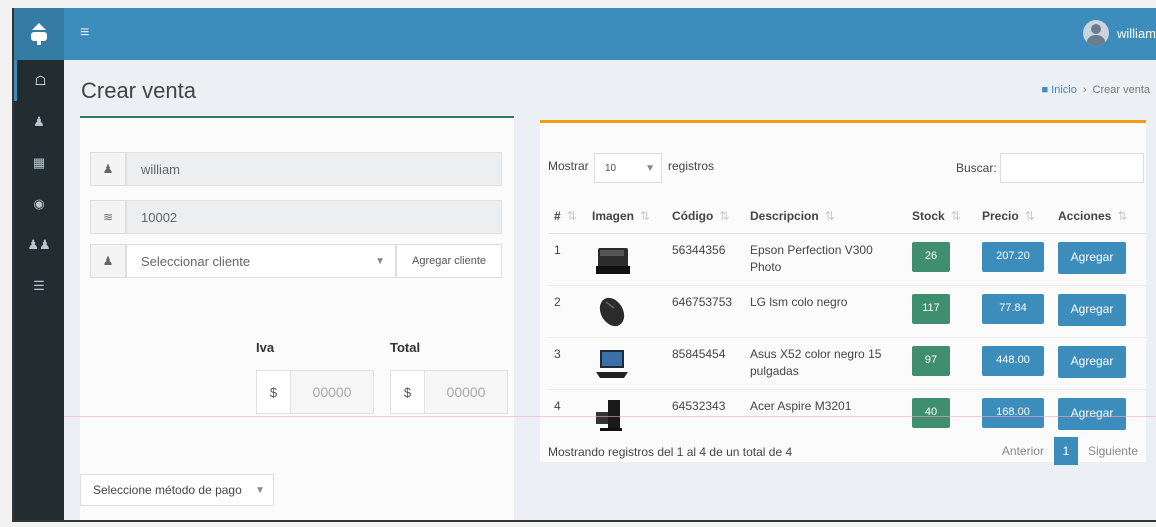 The height and width of the screenshot is (527, 1156). I want to click on users-icon: ♟♟, so click(39, 244).